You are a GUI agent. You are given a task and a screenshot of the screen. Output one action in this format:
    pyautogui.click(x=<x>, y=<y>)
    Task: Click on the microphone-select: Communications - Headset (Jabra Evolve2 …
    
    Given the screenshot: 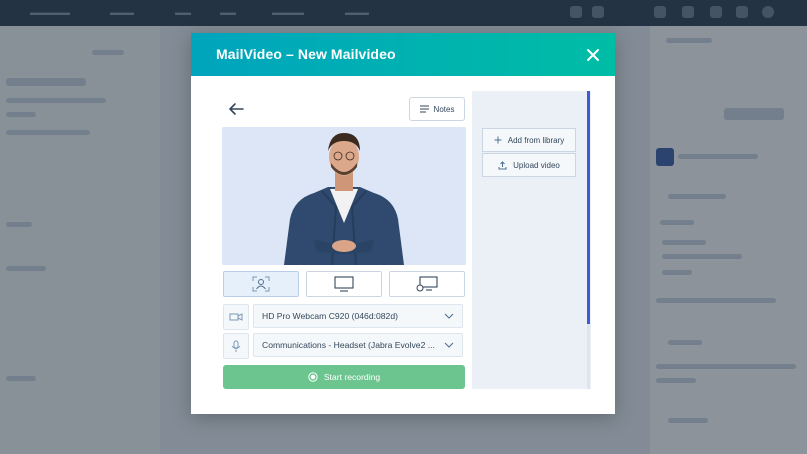 What is the action you would take?
    pyautogui.click(x=358, y=345)
    